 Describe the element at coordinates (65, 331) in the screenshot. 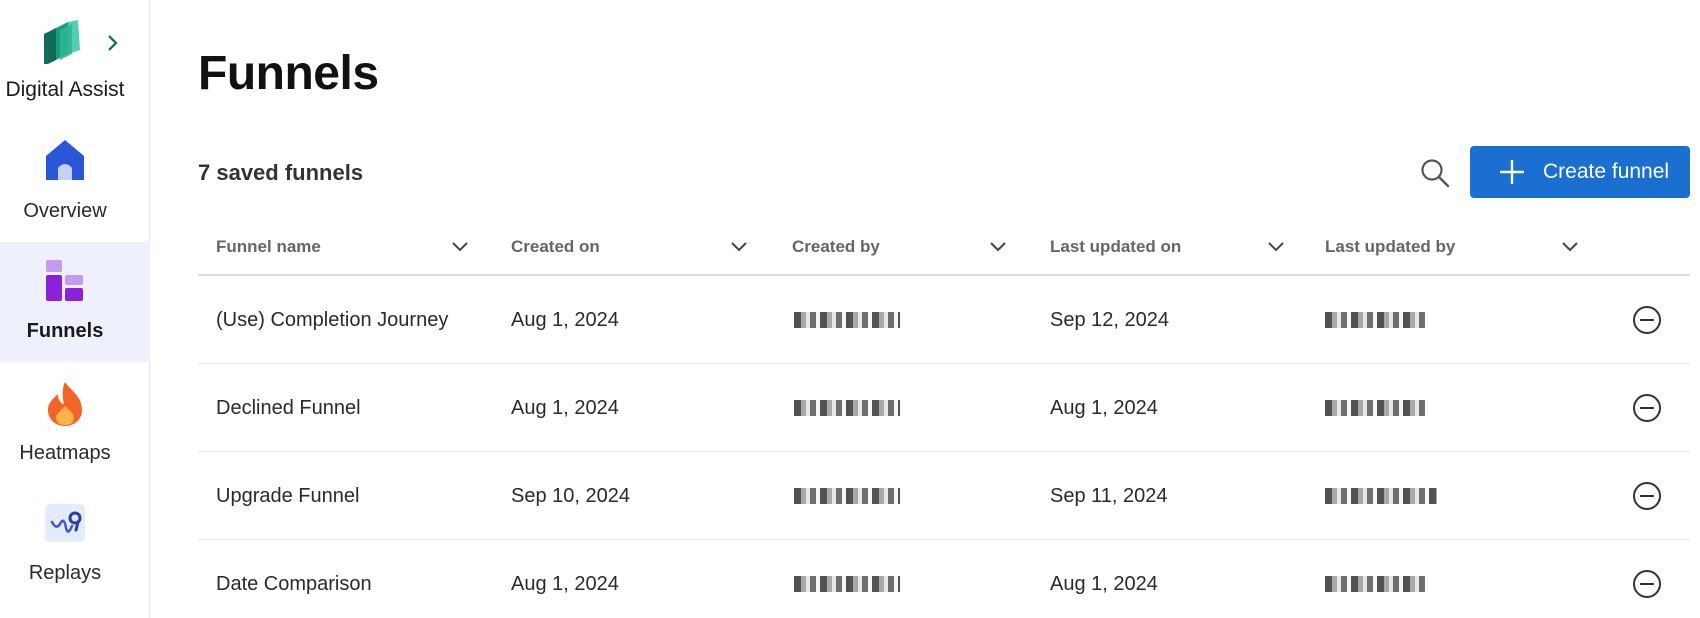

I see `nav-label-funnels: Funnels` at that location.